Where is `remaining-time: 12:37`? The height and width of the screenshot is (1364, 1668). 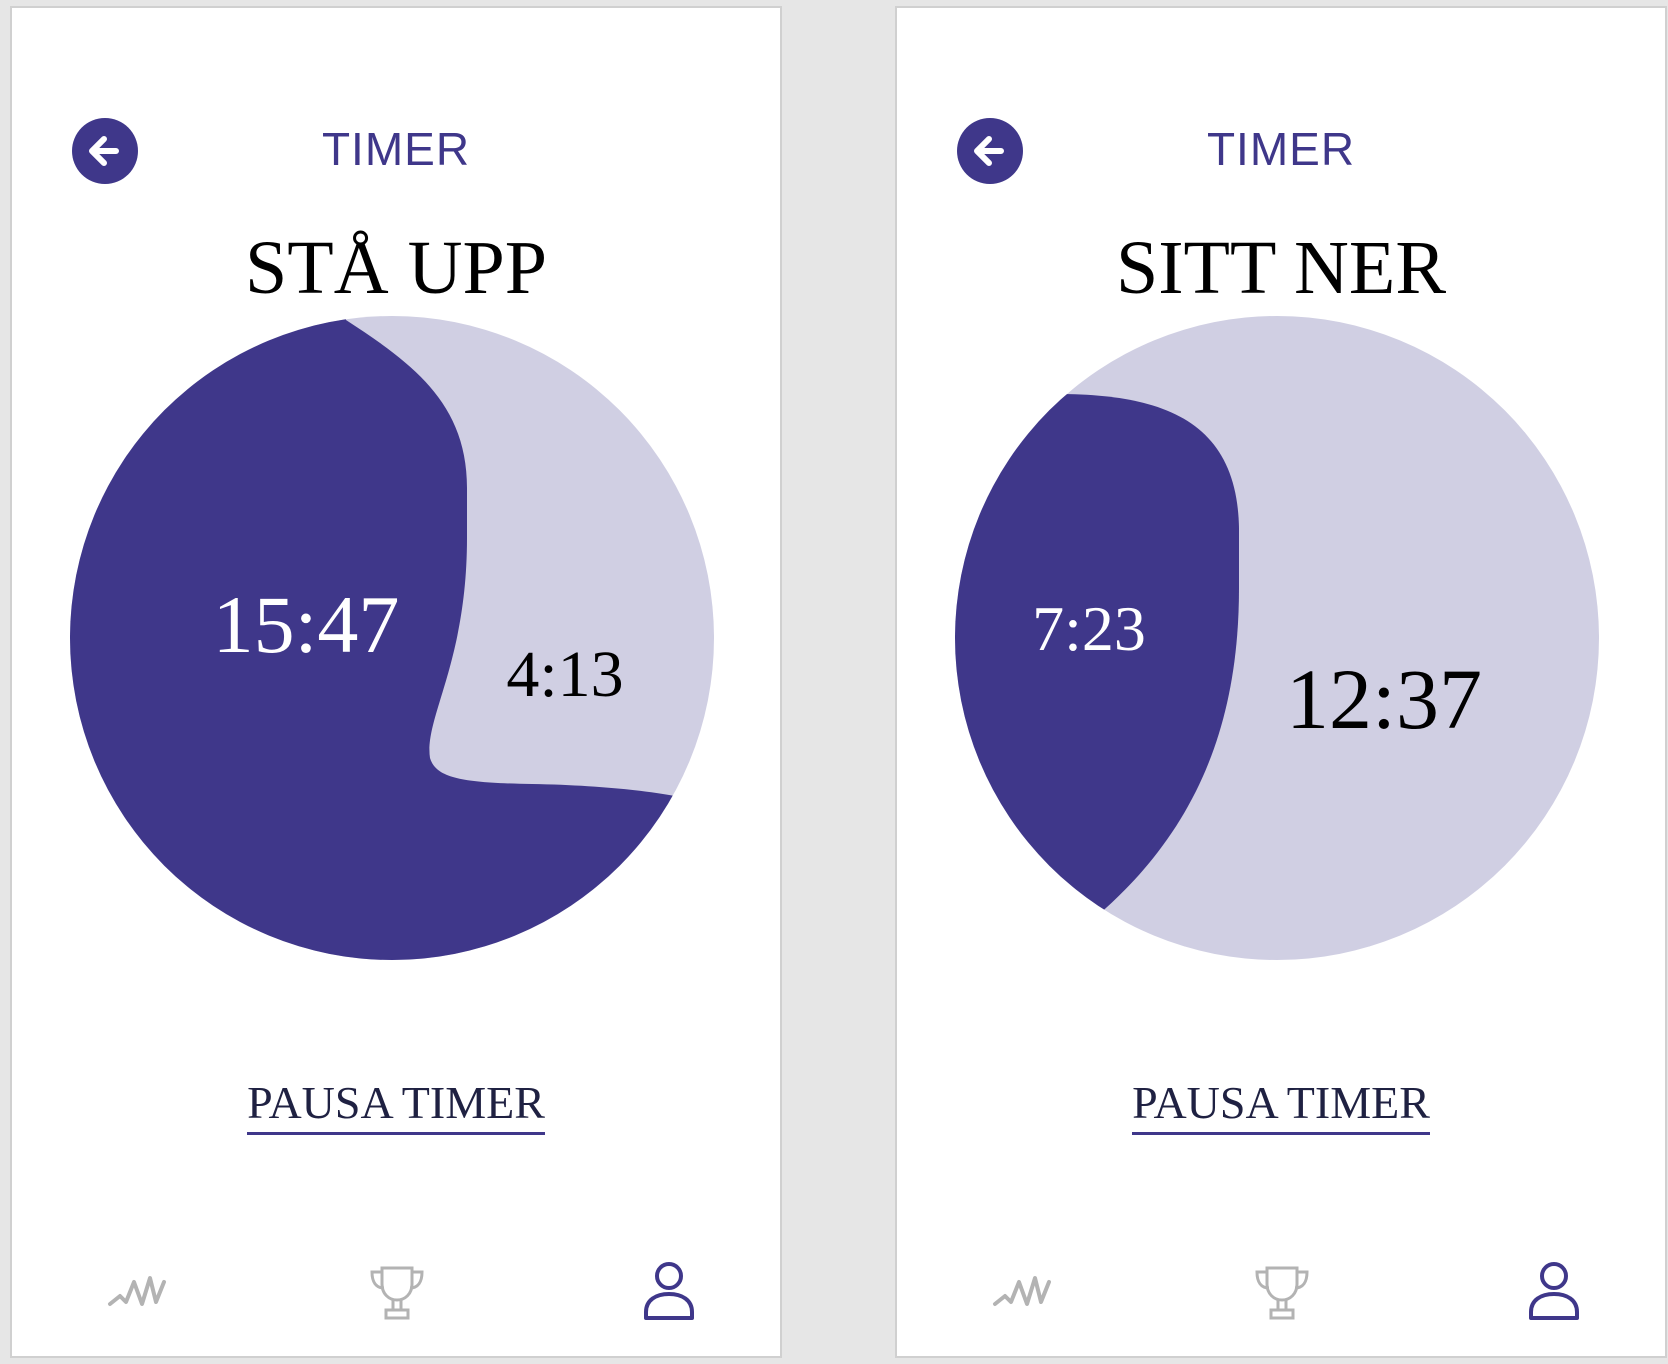
remaining-time: 12:37 is located at coordinates (1384, 699).